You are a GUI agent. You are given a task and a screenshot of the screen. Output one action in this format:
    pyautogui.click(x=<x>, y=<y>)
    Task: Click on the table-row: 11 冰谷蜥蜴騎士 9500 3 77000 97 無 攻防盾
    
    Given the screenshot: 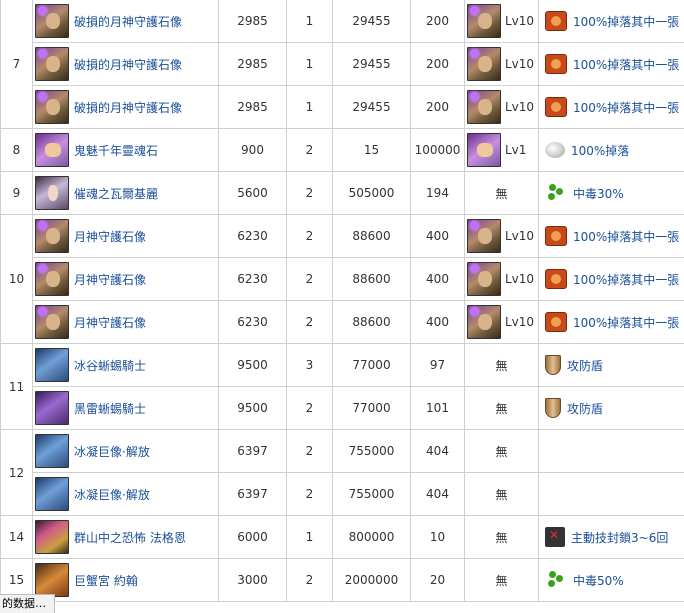 What is the action you would take?
    pyautogui.click(x=342, y=386)
    